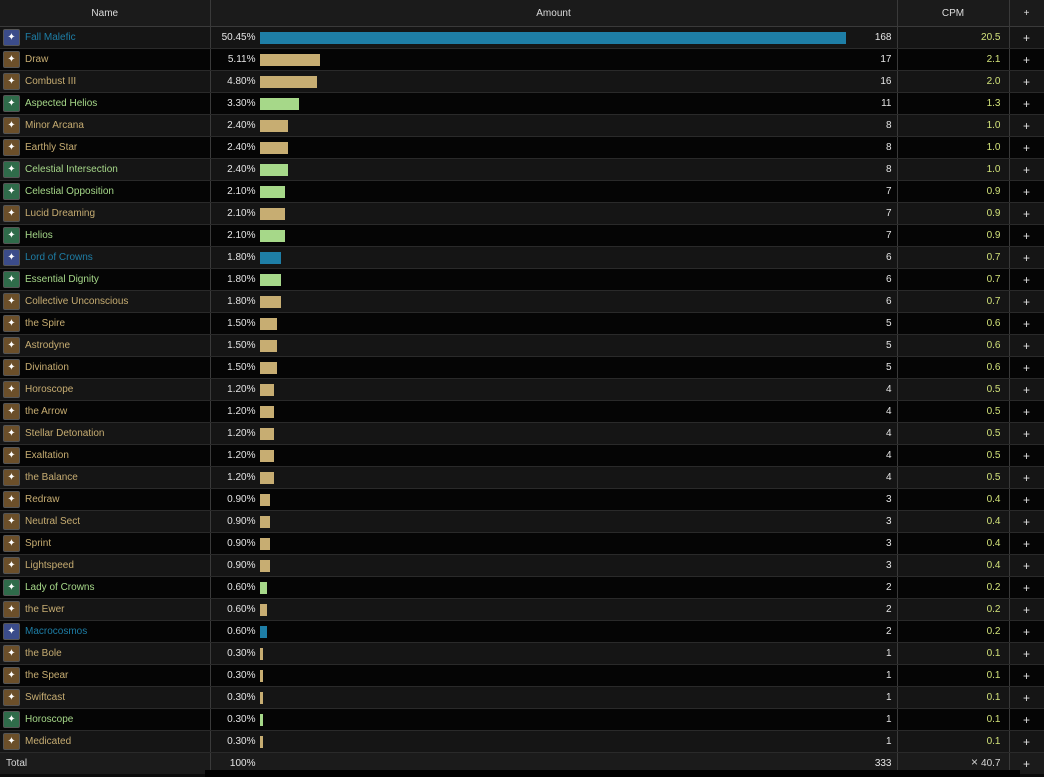 Image resolution: width=1044 pixels, height=777 pixels. Describe the element at coordinates (11, 191) in the screenshot. I see `opposition-icon: ✦` at that location.